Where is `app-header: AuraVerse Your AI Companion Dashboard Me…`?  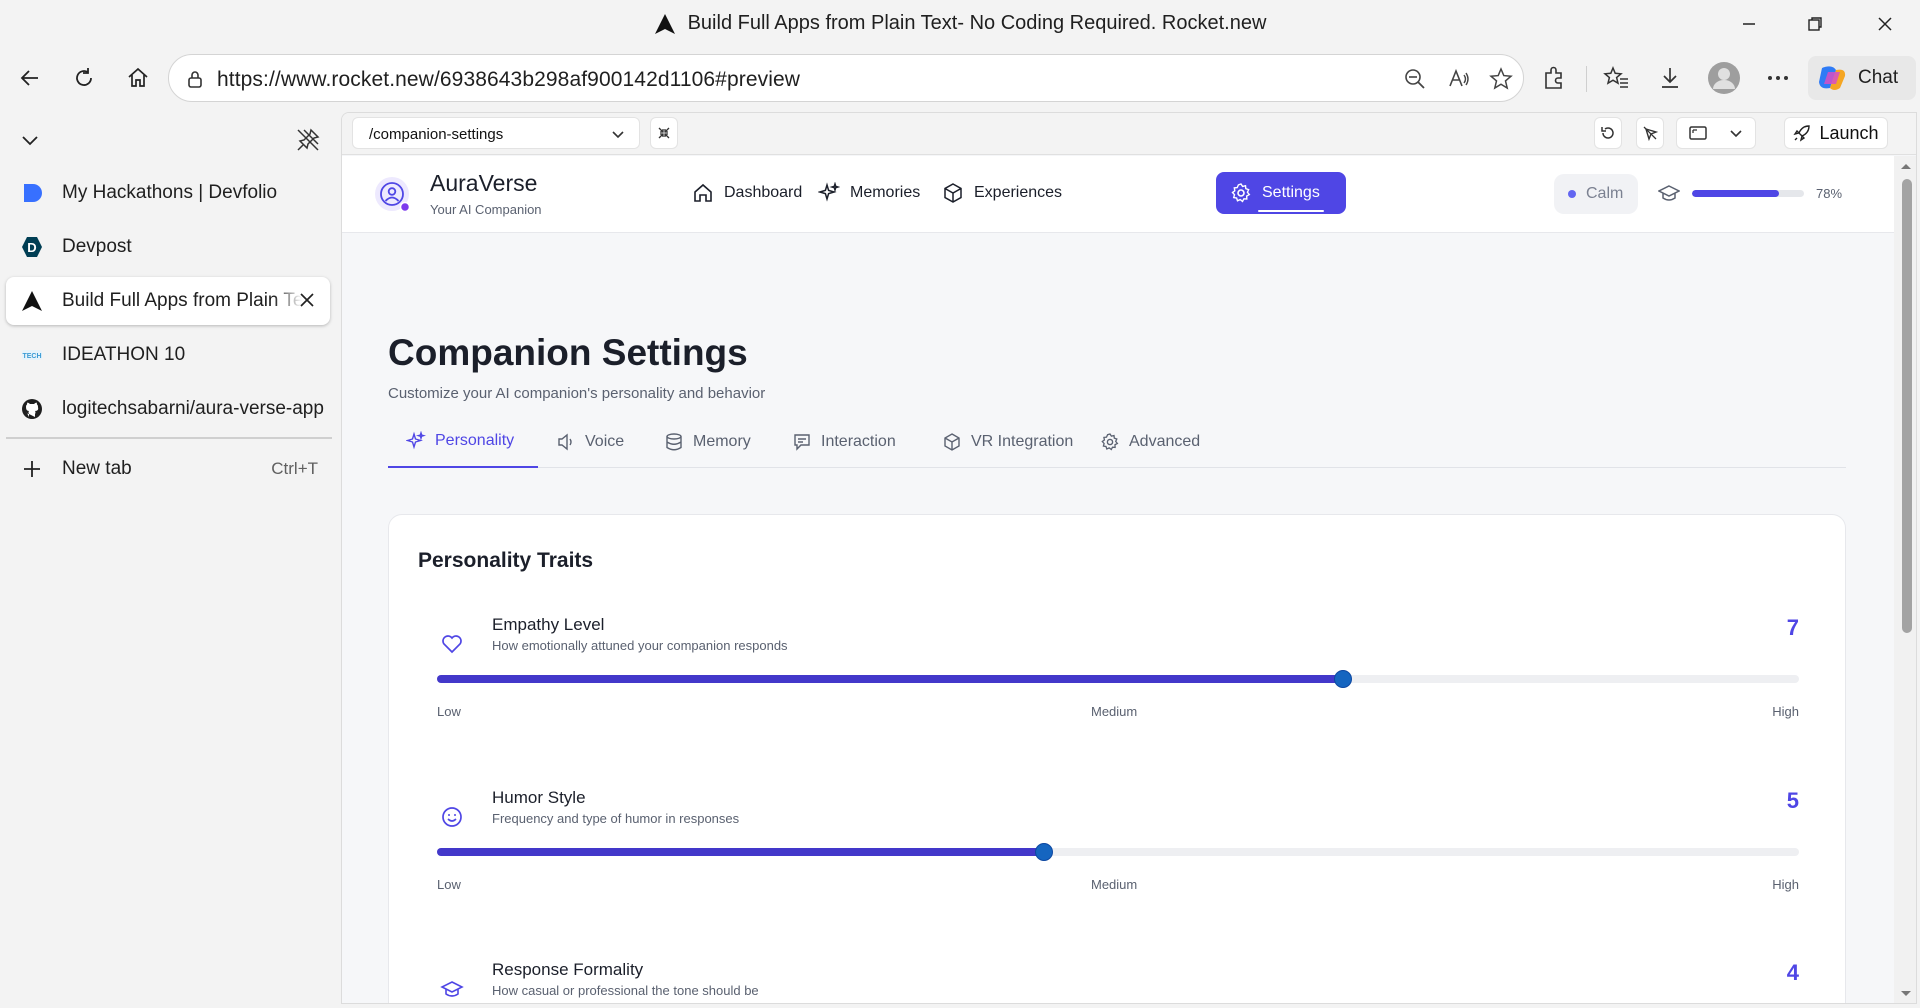
app-header: AuraVerse Your AI Companion Dashboard Me… is located at coordinates (1118, 194).